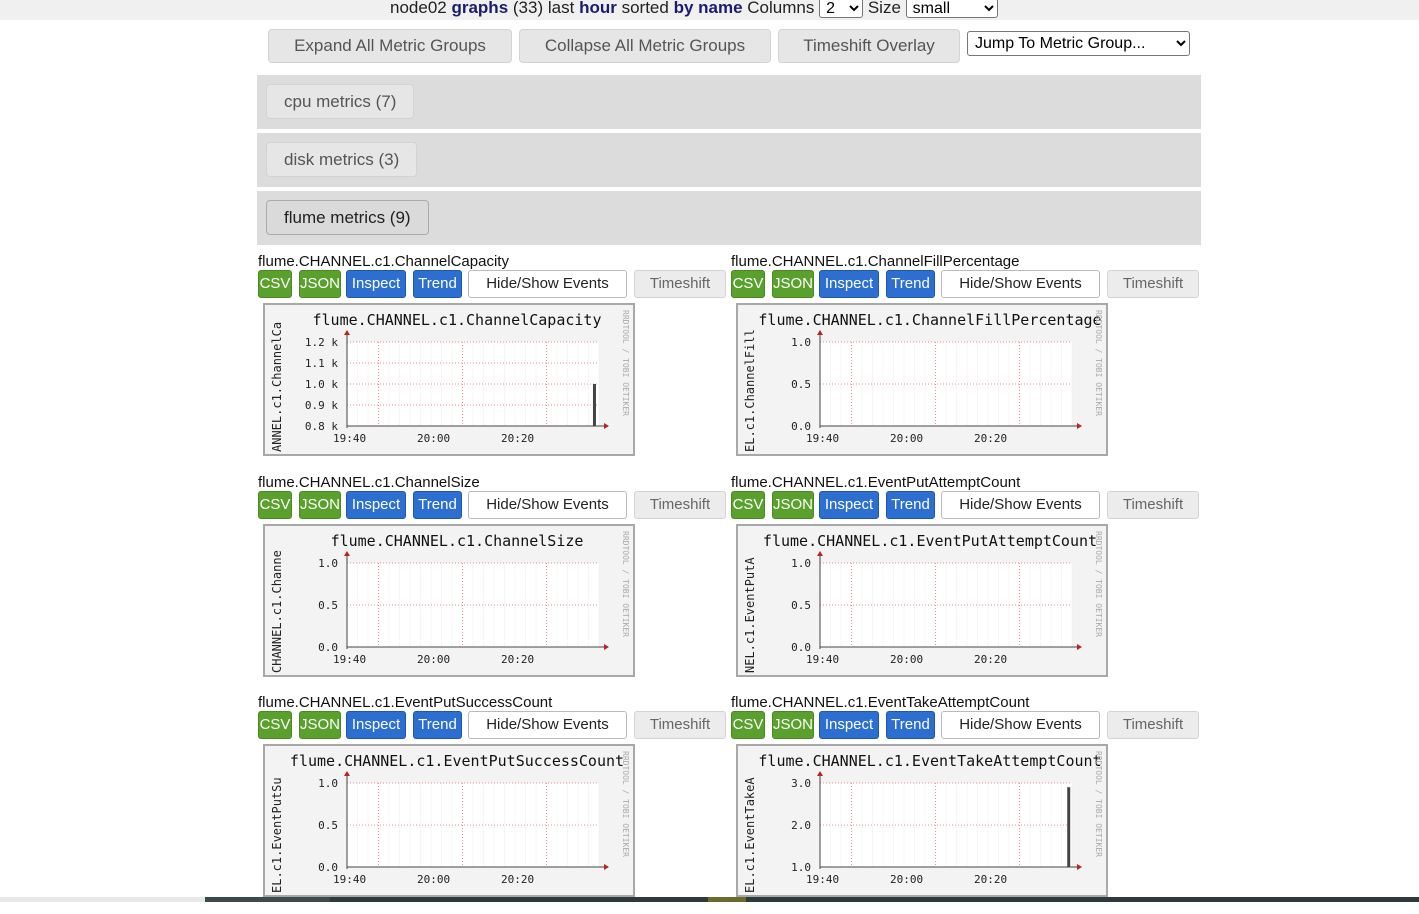 The image size is (1419, 914). Describe the element at coordinates (328, 605) in the screenshot. I see `y-tick-label: 0.5` at that location.